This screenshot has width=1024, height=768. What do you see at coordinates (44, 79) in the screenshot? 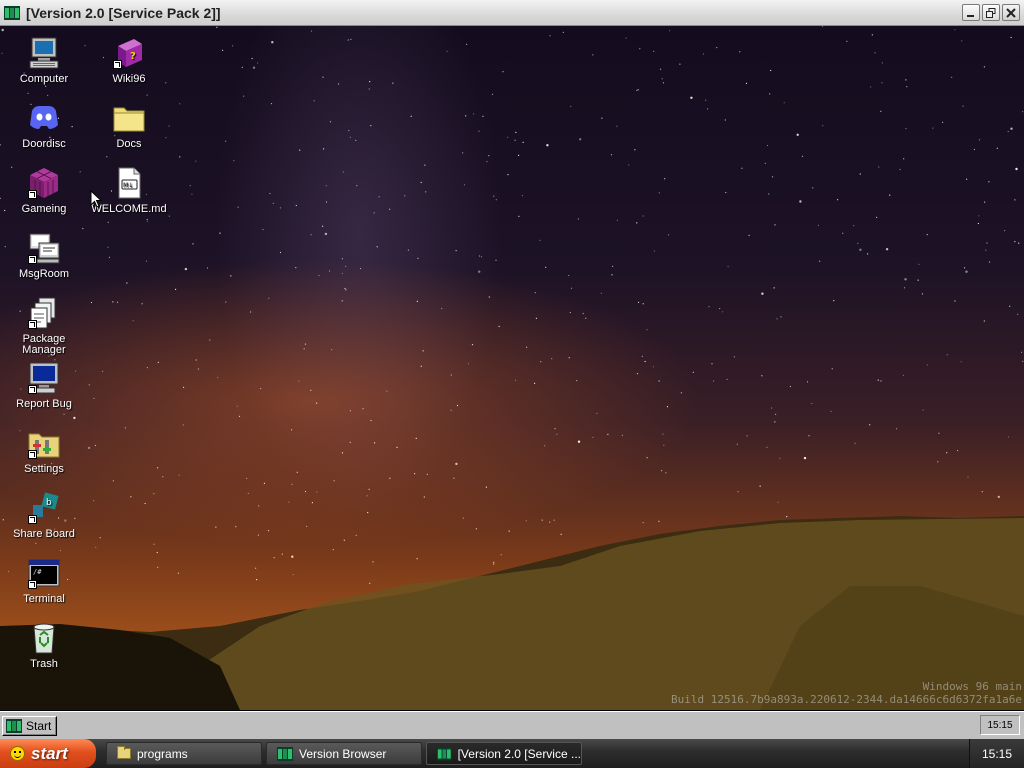
I see `desktop-icon-label: Computer` at bounding box center [44, 79].